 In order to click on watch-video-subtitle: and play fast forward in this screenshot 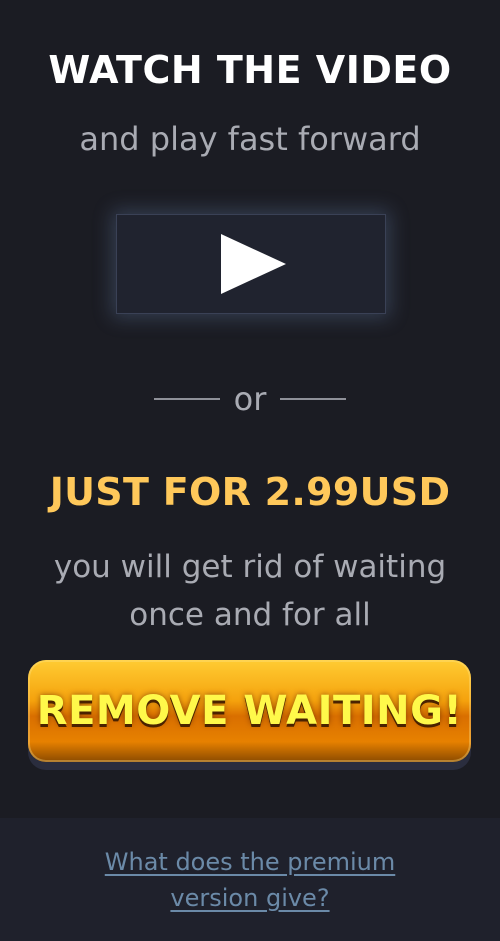, I will do `click(250, 139)`.